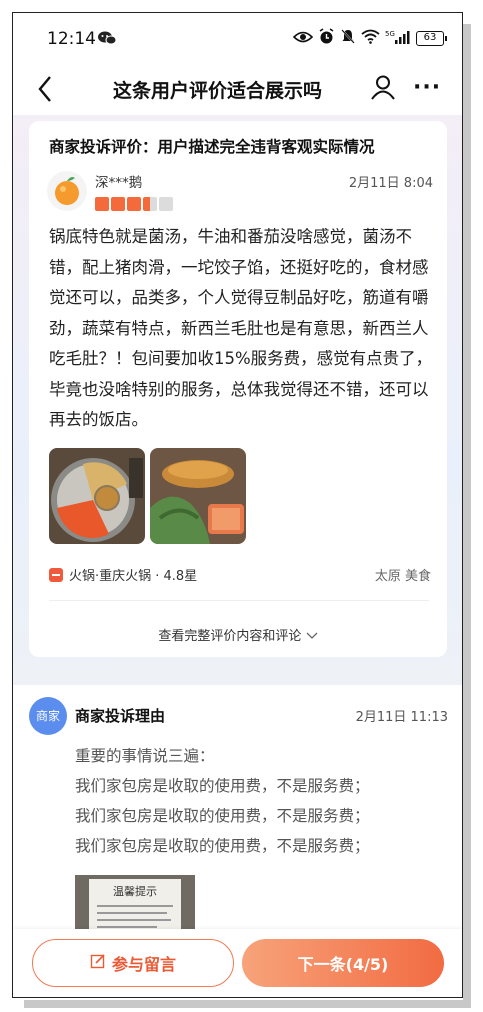 The image size is (483, 1012). Describe the element at coordinates (120, 716) in the screenshot. I see `merchant-title: 商家投诉理由` at that location.